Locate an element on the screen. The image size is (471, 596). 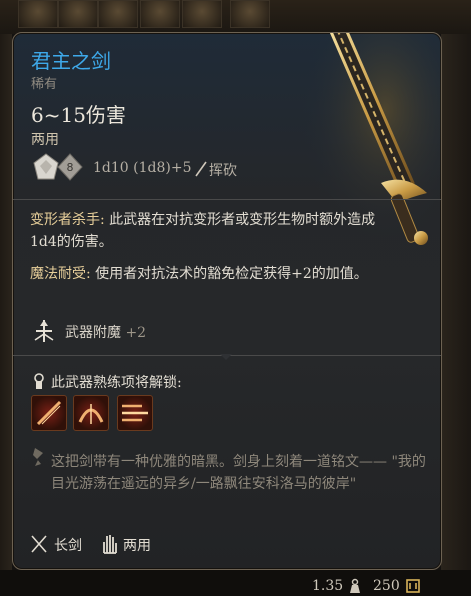
divider-caret is located at coordinates (226, 357).